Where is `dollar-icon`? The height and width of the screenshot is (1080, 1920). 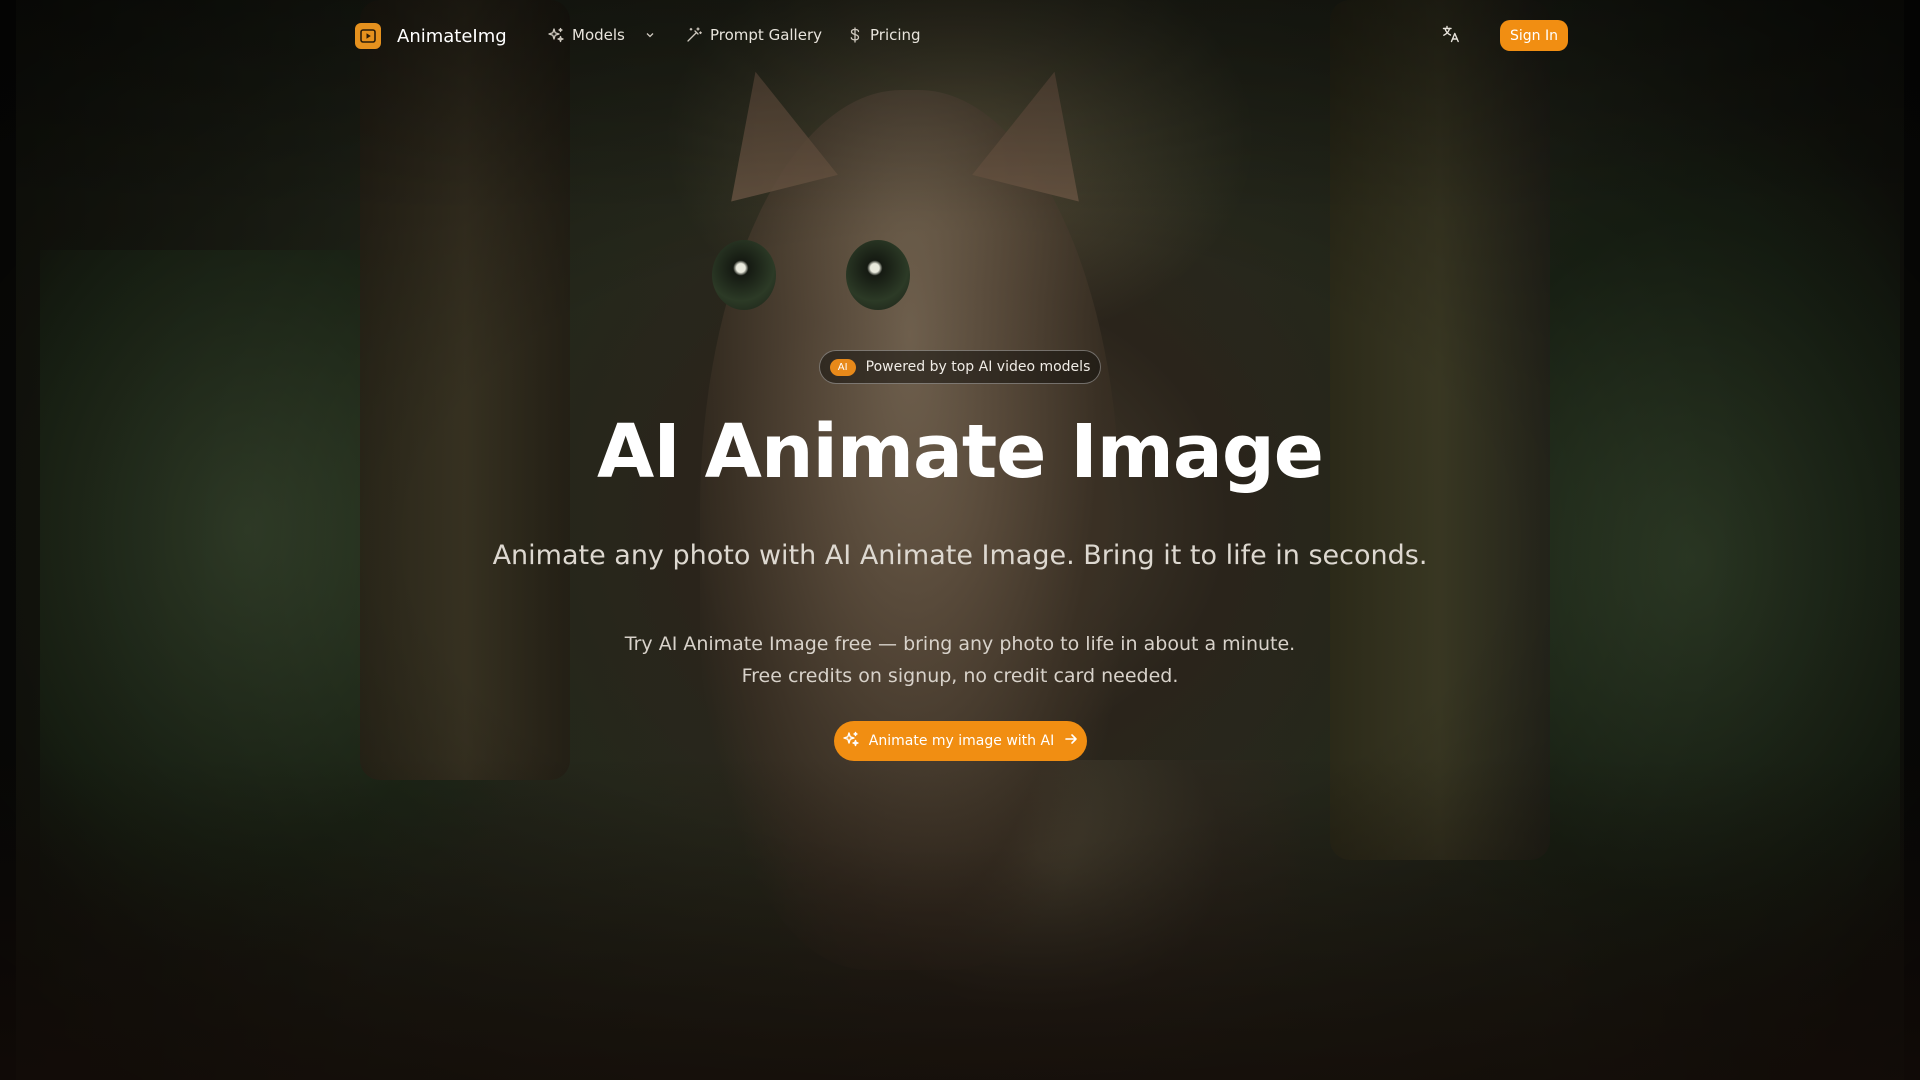
dollar-icon is located at coordinates (855, 35).